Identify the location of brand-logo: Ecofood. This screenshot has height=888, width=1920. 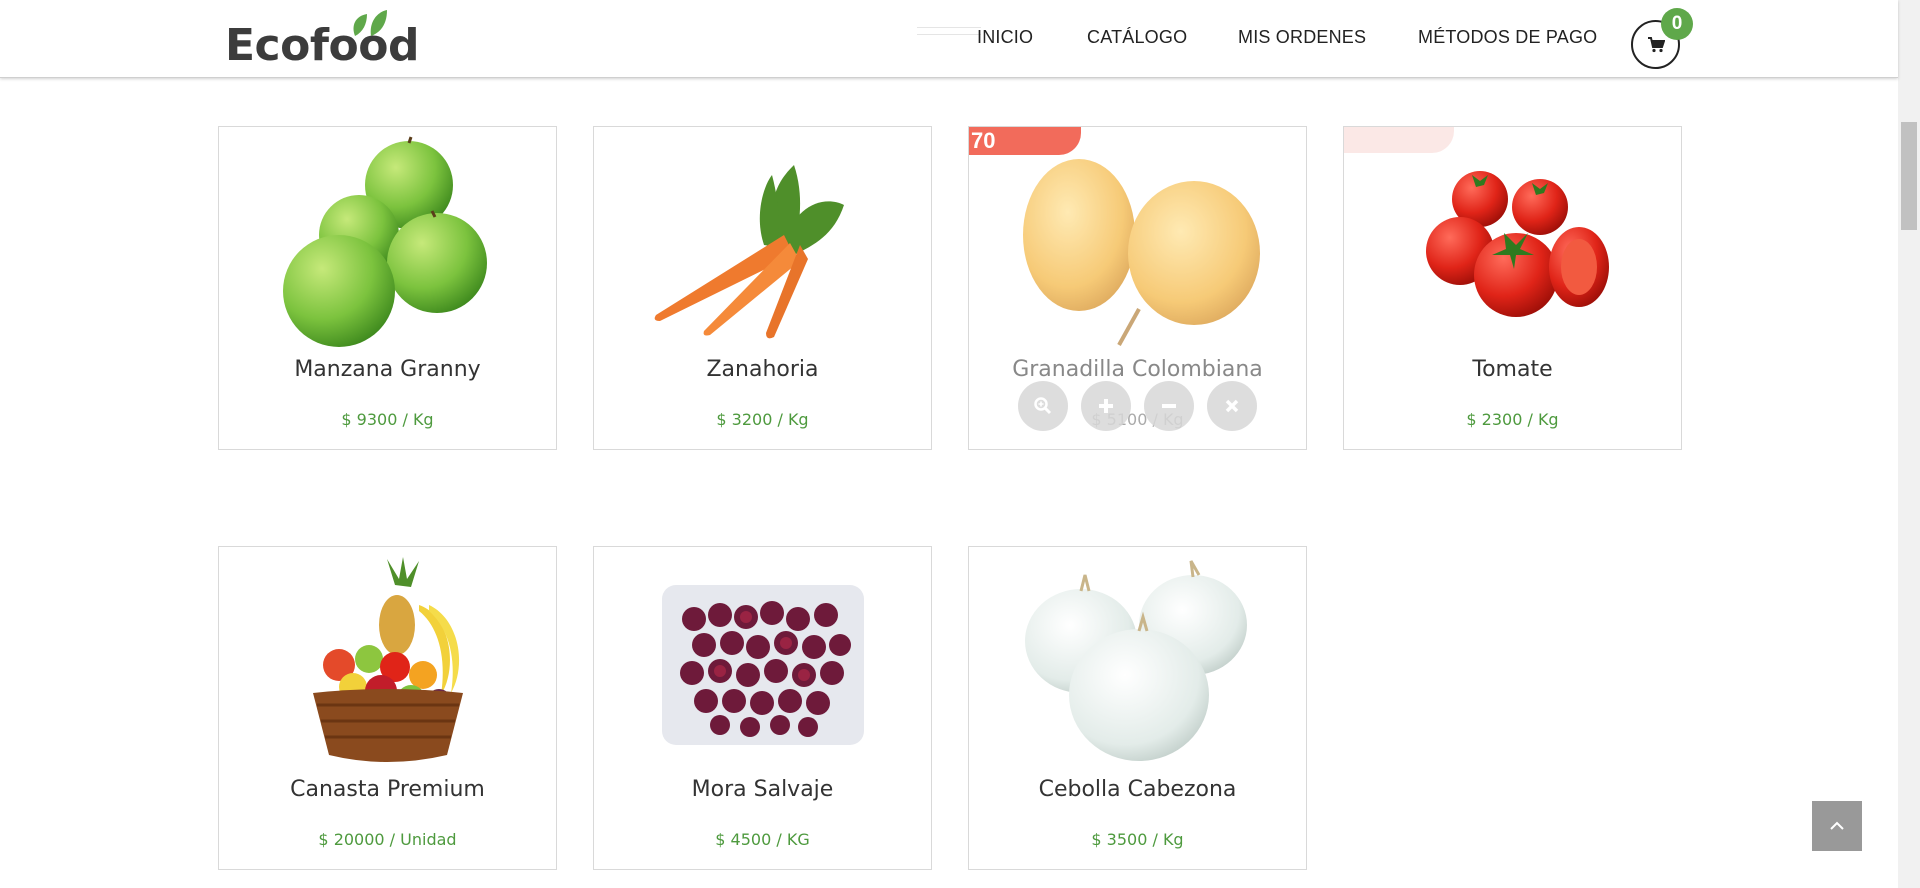
(322, 40).